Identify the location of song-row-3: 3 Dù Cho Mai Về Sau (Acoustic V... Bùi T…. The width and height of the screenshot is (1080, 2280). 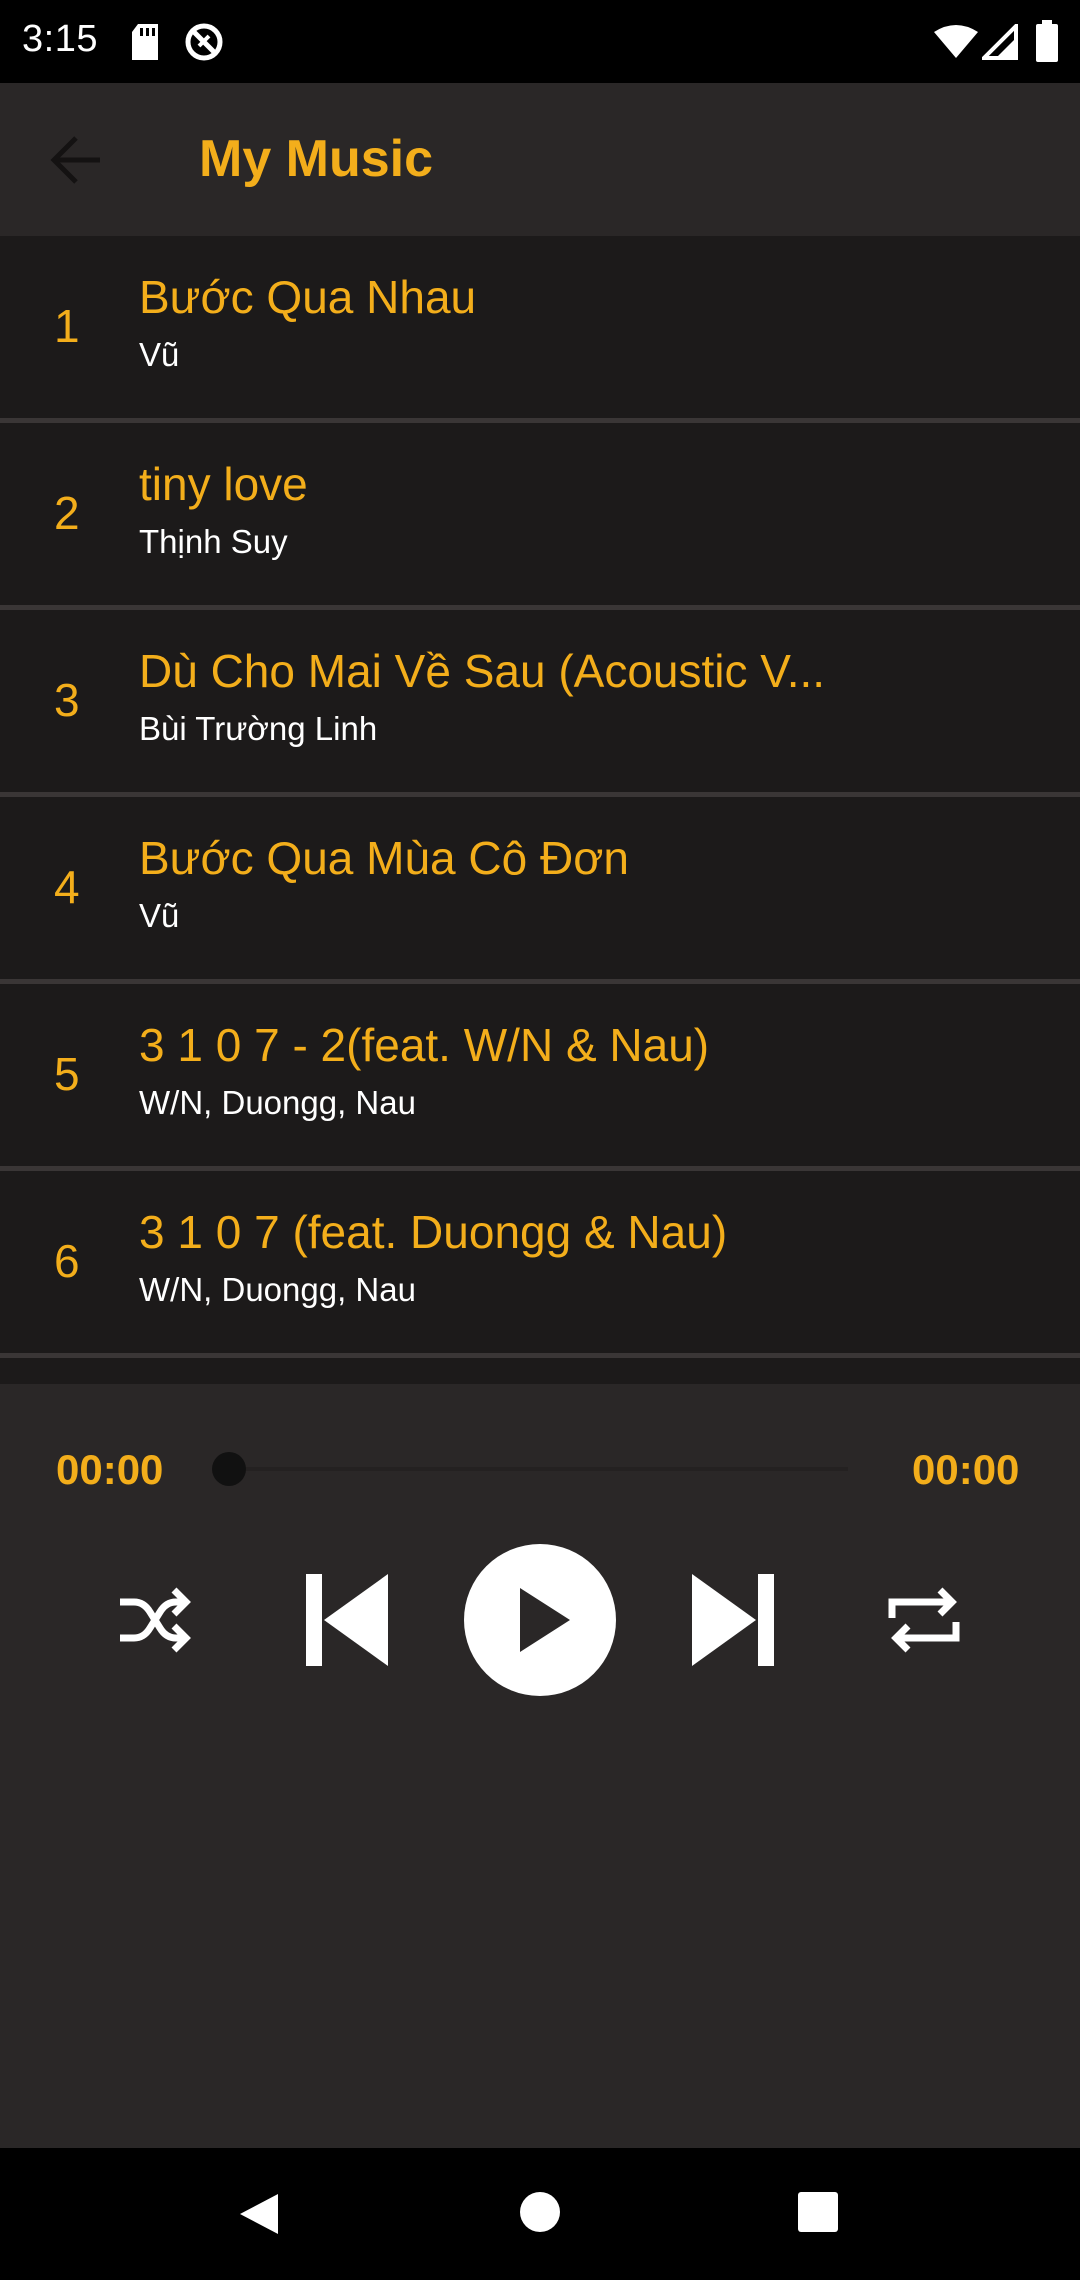
(540, 701).